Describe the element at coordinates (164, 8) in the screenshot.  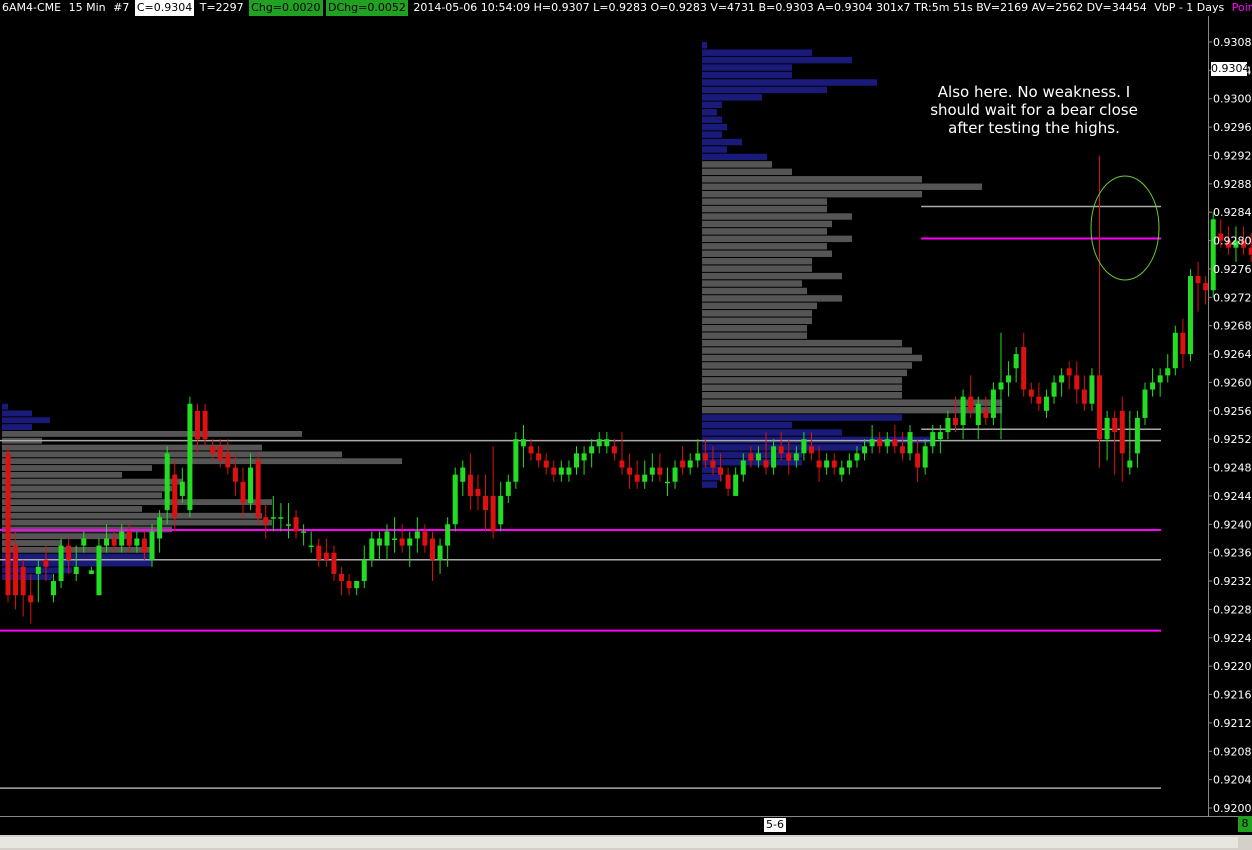
I see `close-price-badge: C=0.9304` at that location.